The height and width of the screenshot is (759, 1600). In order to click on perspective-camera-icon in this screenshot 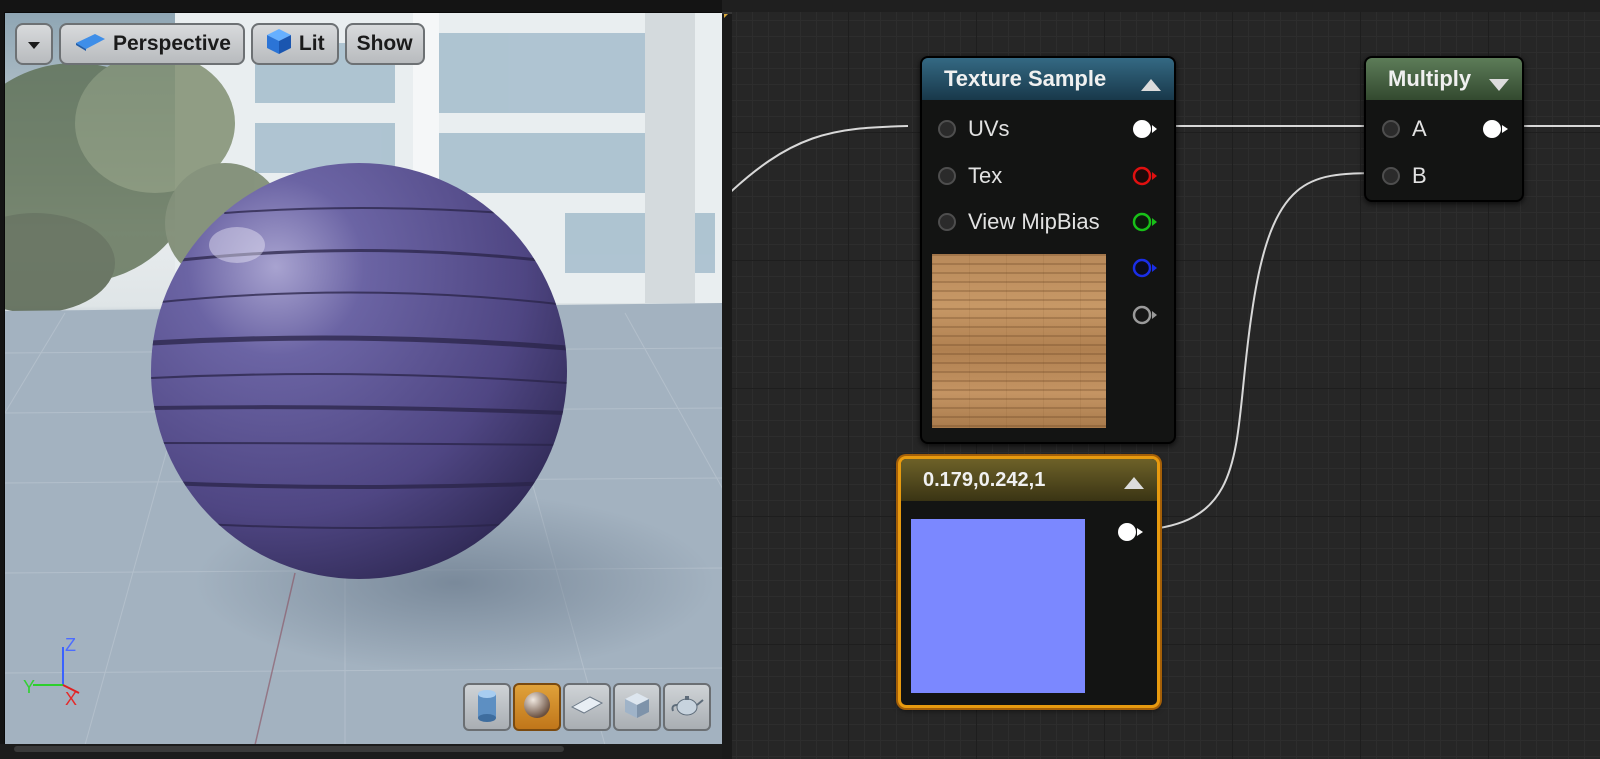, I will do `click(90, 44)`.